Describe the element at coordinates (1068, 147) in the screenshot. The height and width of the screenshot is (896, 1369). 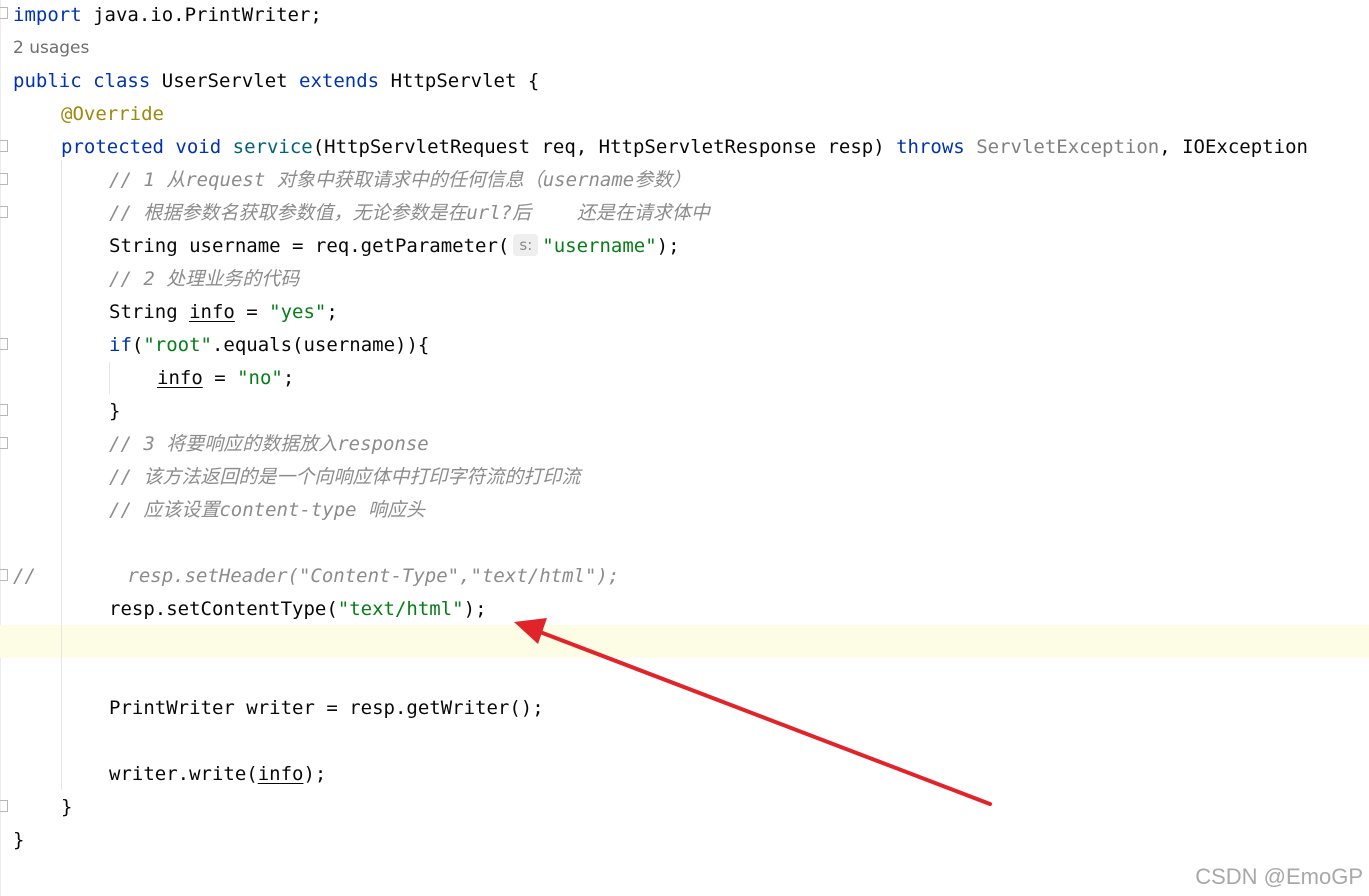
I see `exception-servlet: ServletException` at that location.